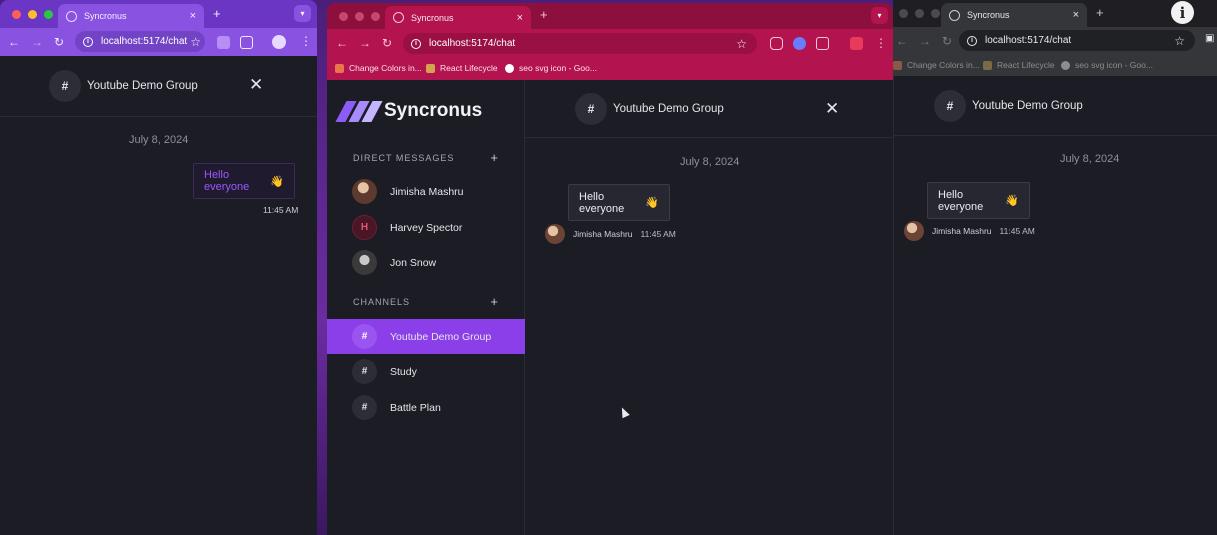 This screenshot has height=535, width=1217. I want to click on message-meta: Jimisha Mashru 11:45 AM, so click(969, 231).